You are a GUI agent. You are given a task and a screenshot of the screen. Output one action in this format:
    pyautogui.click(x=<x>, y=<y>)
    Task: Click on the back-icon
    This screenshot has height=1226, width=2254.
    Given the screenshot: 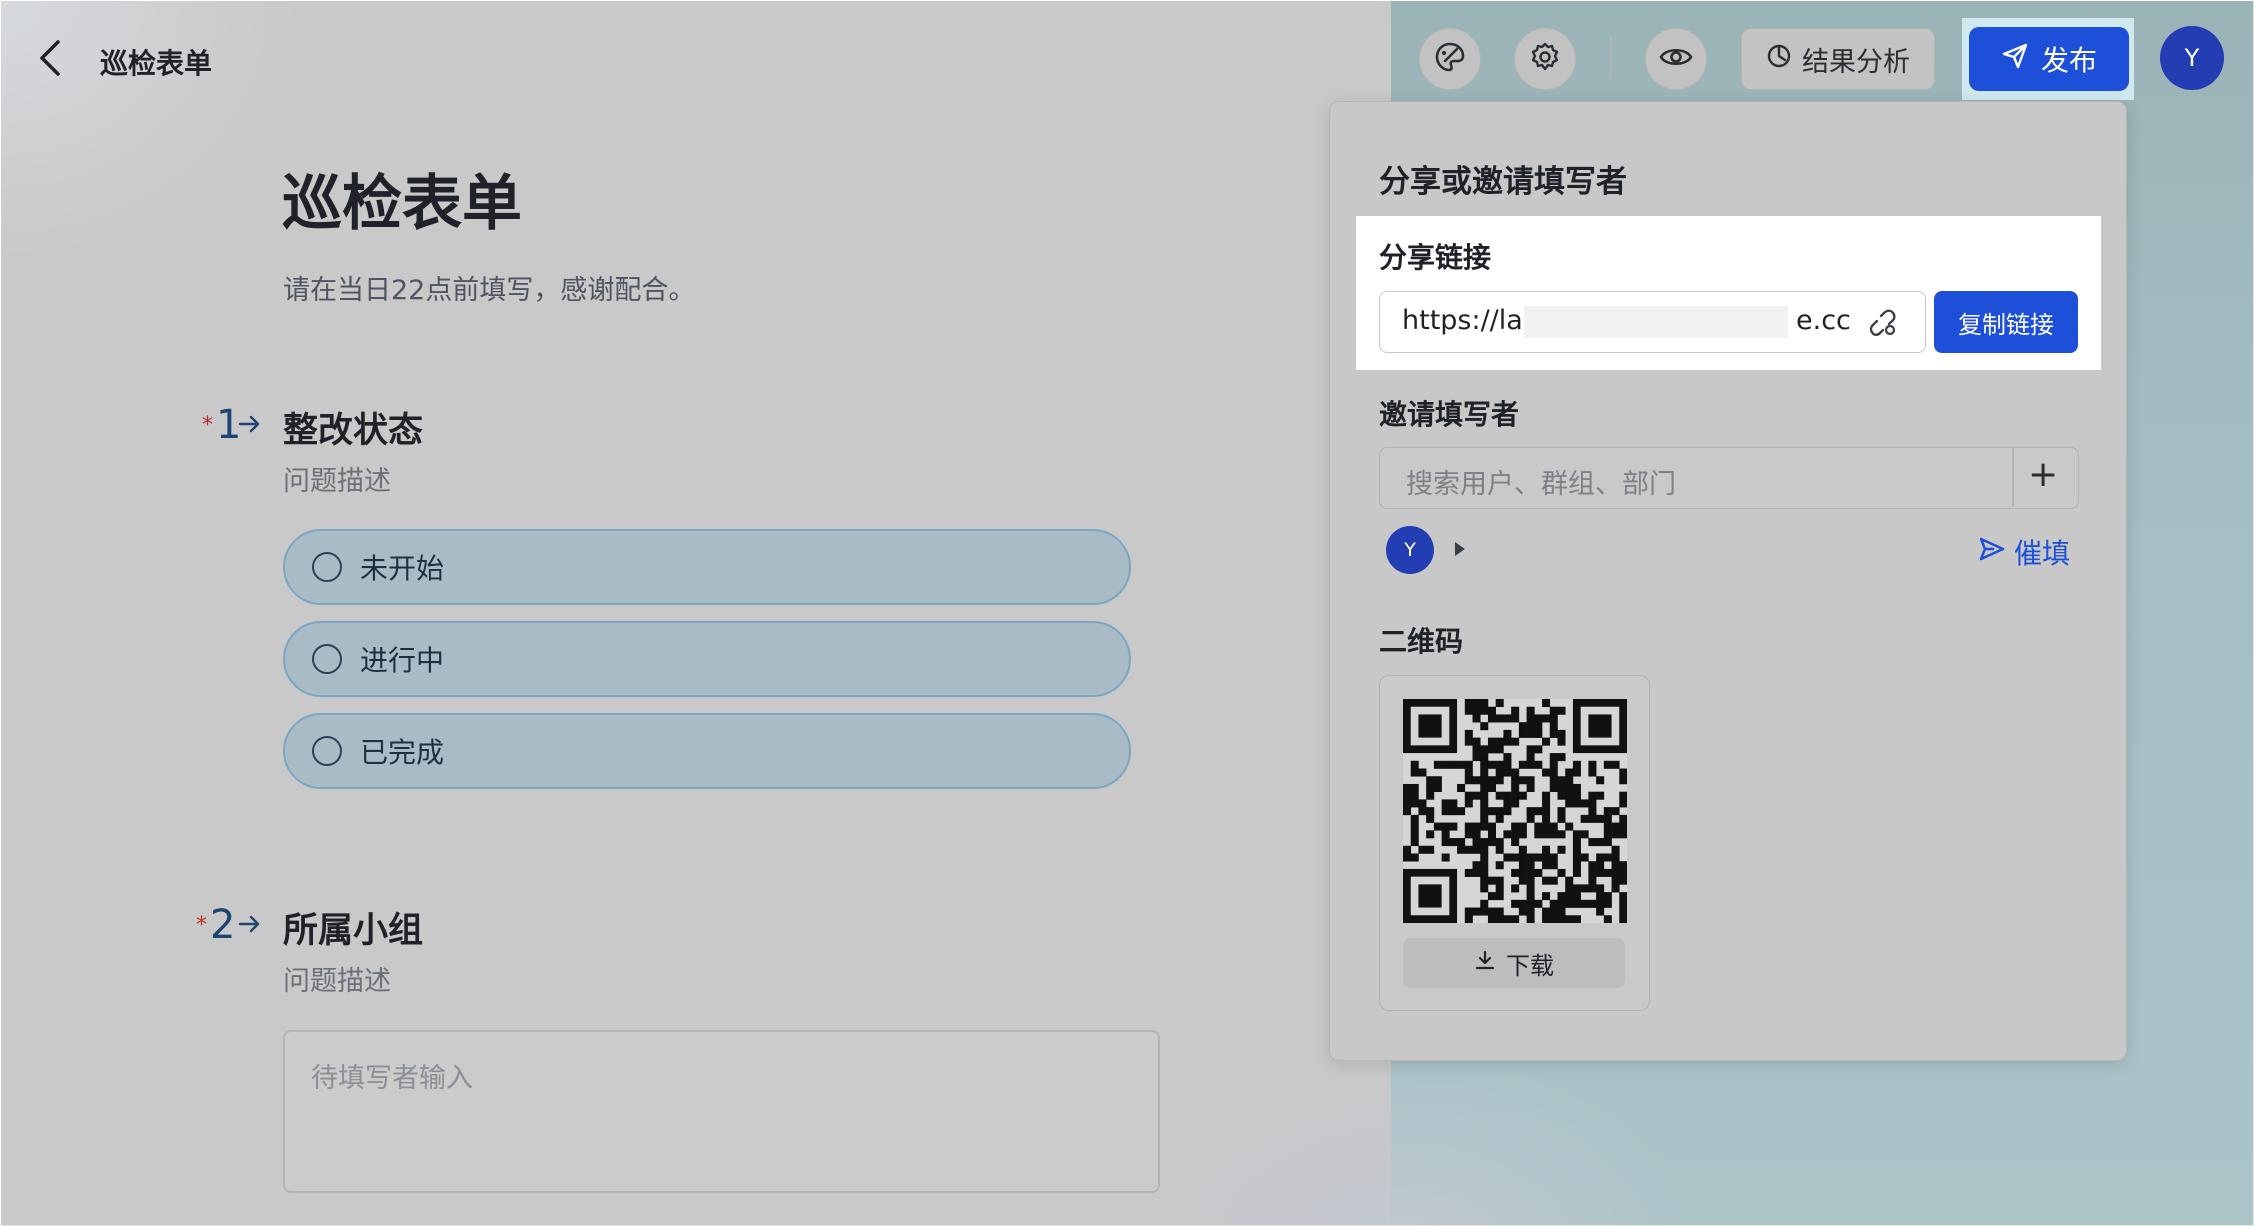 What is the action you would take?
    pyautogui.click(x=51, y=58)
    